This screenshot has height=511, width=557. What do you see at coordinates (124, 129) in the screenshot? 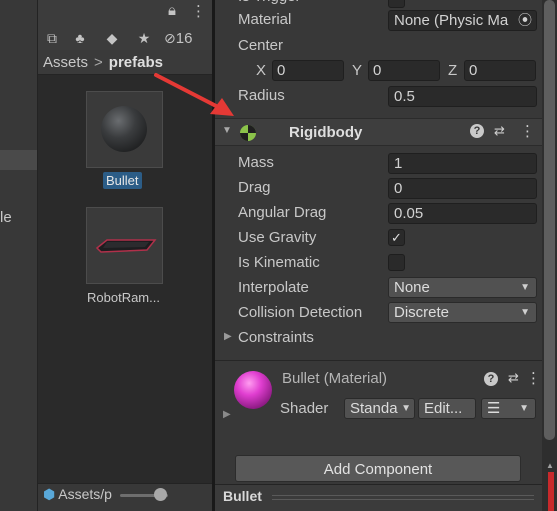
I see `sphere-prefab-icon` at bounding box center [124, 129].